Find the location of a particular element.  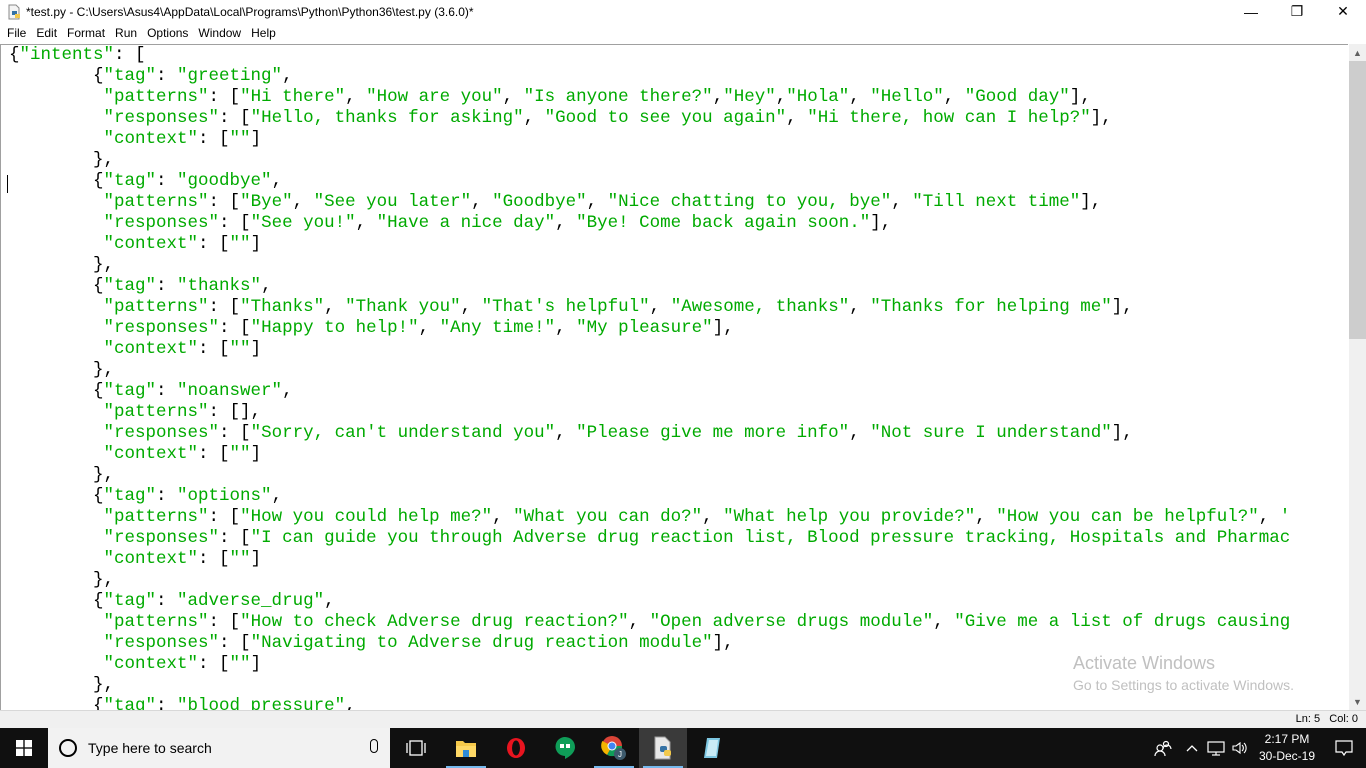

minimize-icon: — is located at coordinates (1251, 11).